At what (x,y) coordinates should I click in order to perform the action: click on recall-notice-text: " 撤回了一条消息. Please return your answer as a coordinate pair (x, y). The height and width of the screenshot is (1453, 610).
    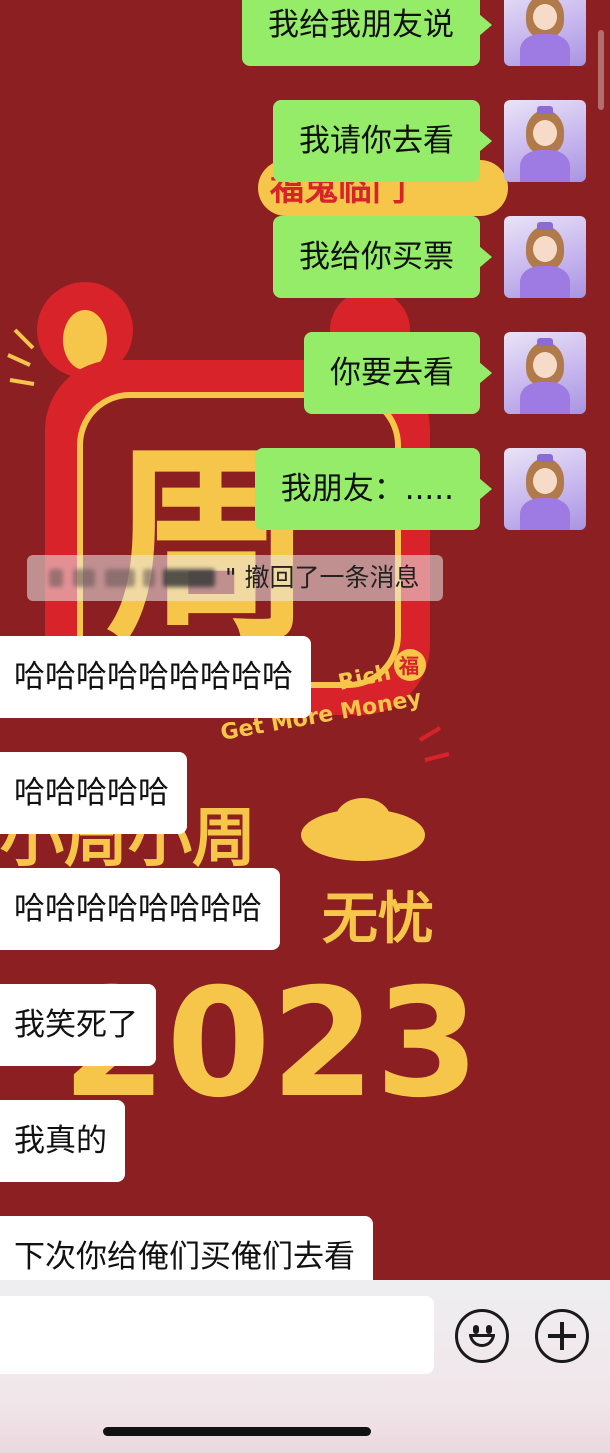
    Looking at the image, I should click on (322, 577).